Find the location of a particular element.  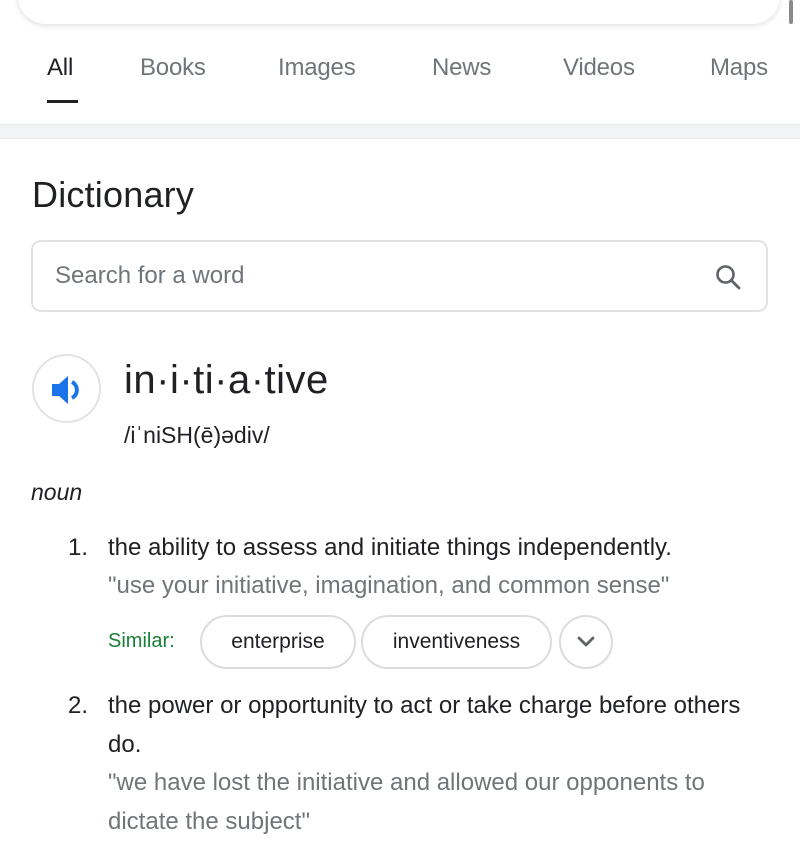

sense-number: 2. is located at coordinates (78, 705).